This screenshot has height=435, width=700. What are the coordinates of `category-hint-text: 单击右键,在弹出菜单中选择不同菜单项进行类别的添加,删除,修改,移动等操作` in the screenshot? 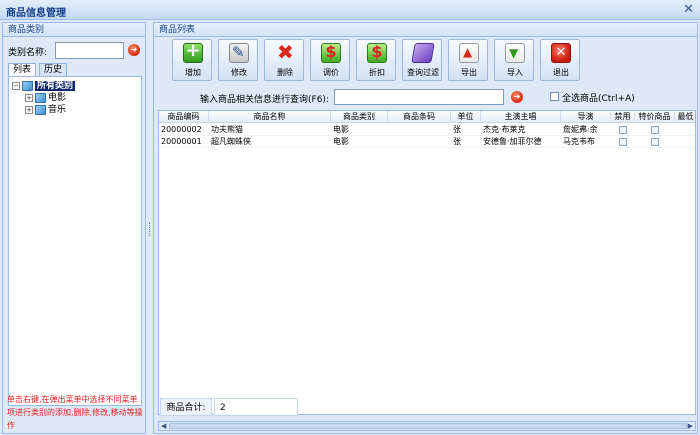 It's located at (75, 412).